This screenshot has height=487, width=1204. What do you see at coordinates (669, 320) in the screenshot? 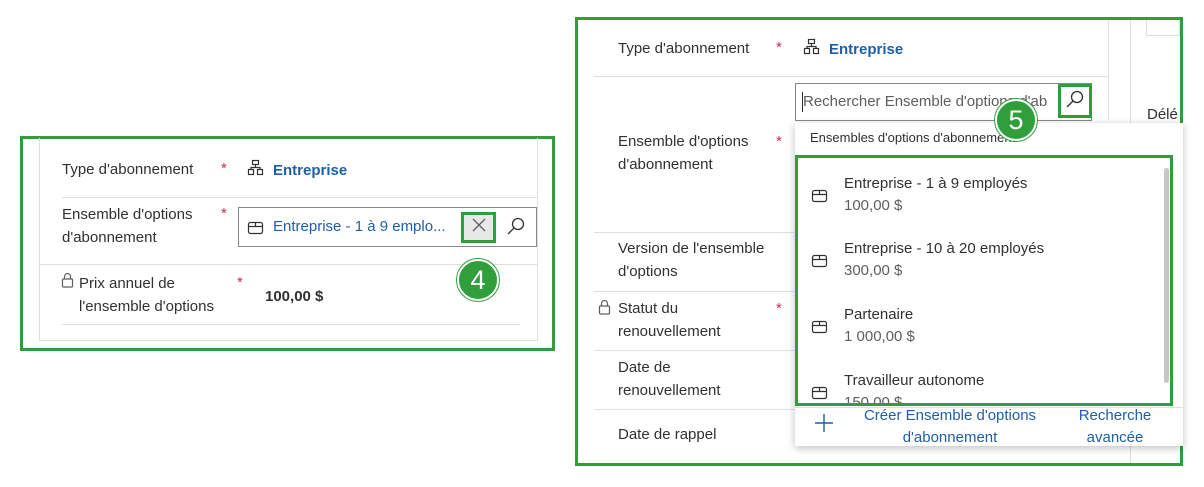
I see `renewal-status-label: Statut du renouvellement` at bounding box center [669, 320].